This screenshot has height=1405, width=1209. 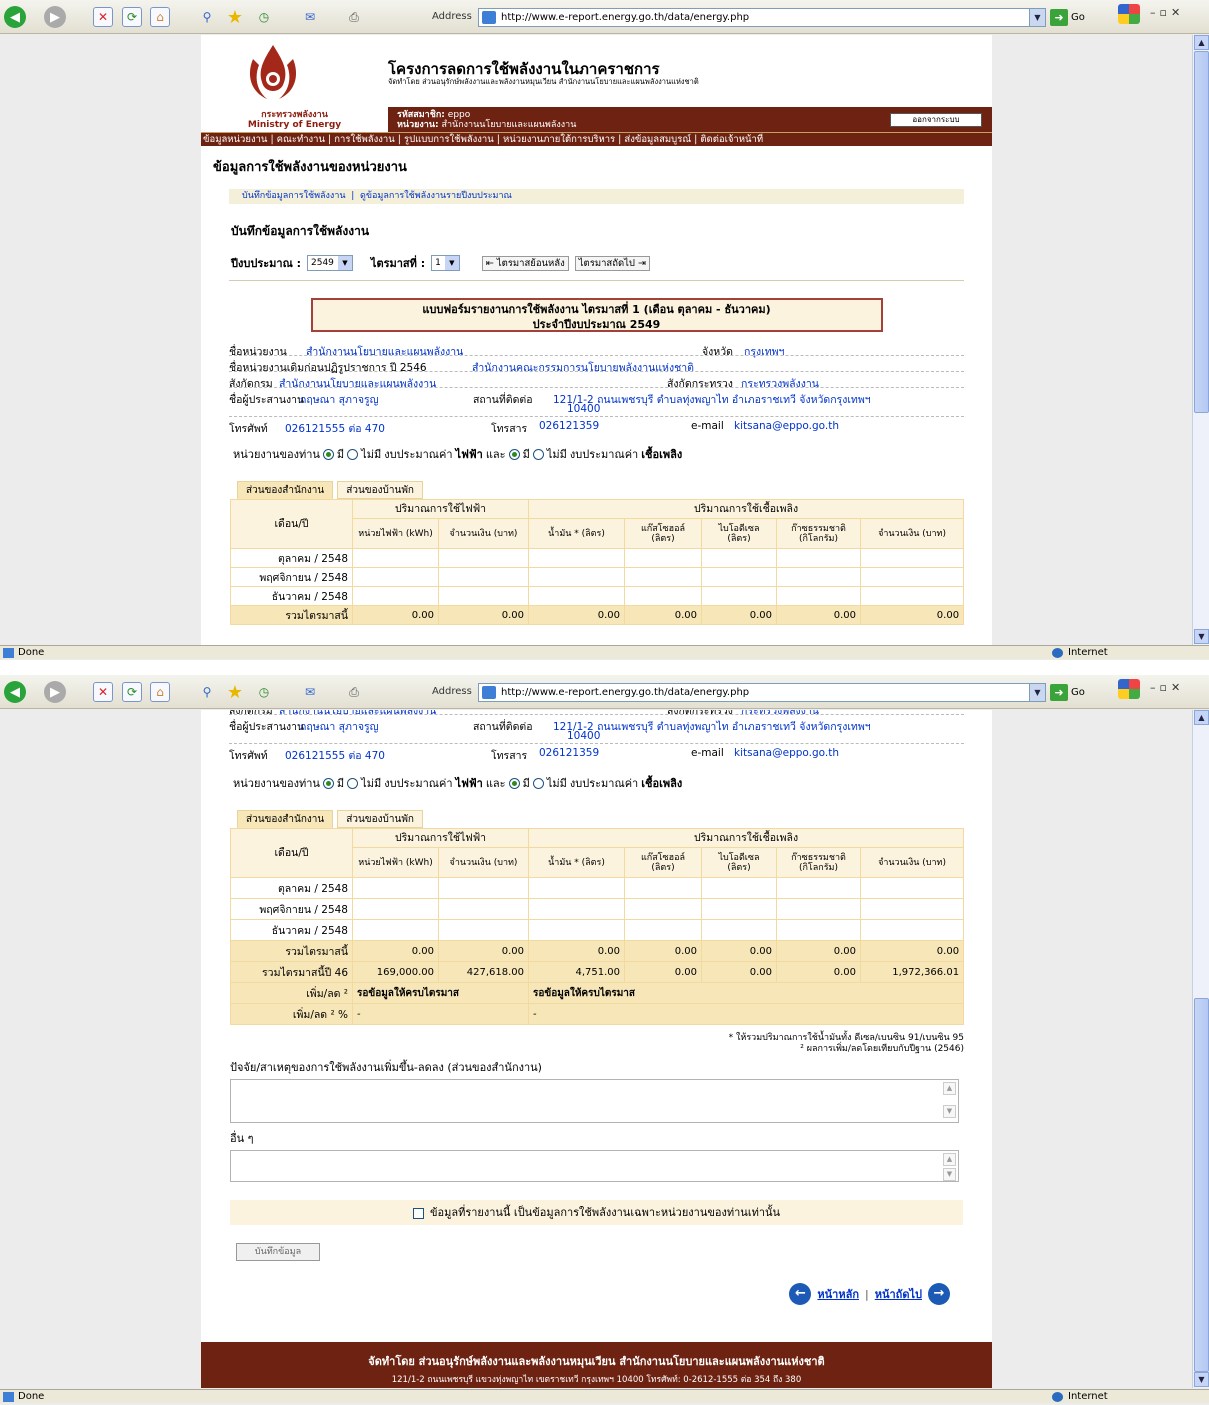 What do you see at coordinates (445, 263) in the screenshot?
I see `quarter-select: 1 ▼` at bounding box center [445, 263].